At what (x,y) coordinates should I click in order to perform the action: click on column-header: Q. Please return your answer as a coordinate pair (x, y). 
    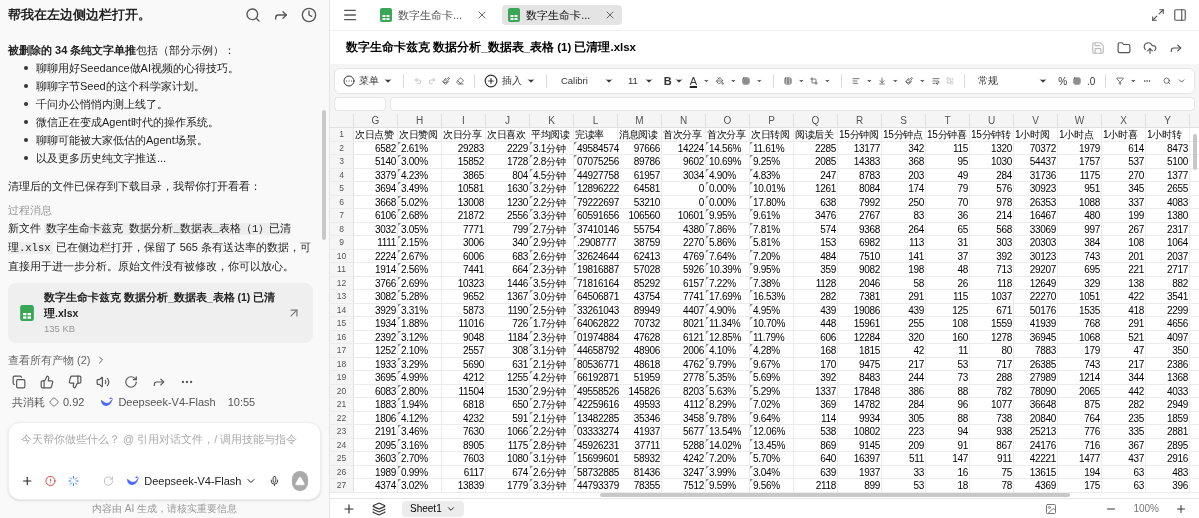
    Looking at the image, I should click on (816, 120).